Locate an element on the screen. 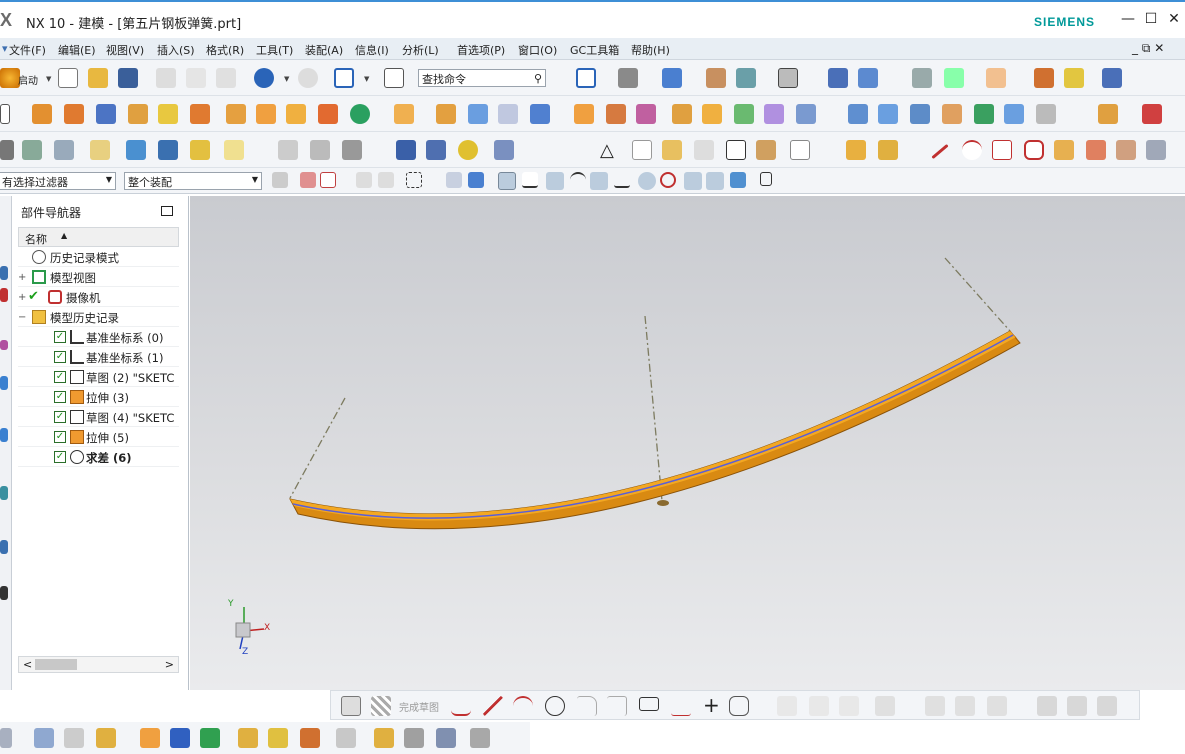 Image resolution: width=1185 pixels, height=754 pixels. routing-icon is located at coordinates (414, 738).